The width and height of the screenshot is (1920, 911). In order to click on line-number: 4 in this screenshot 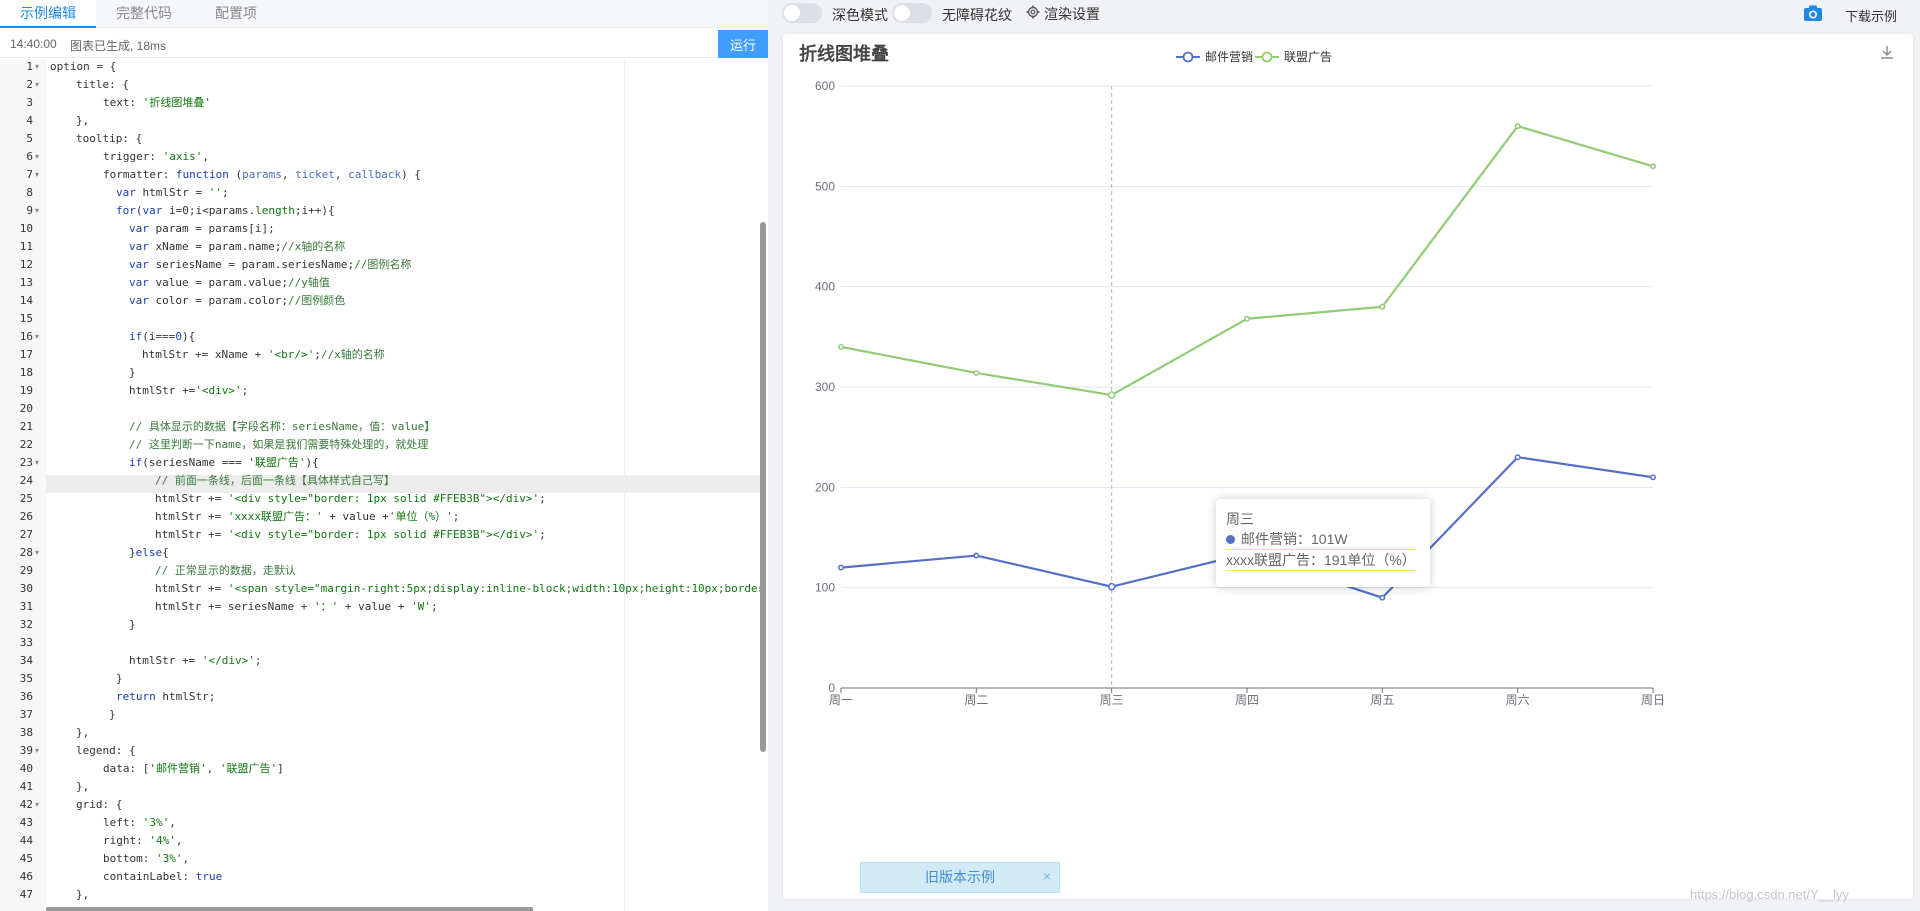, I will do `click(29, 120)`.